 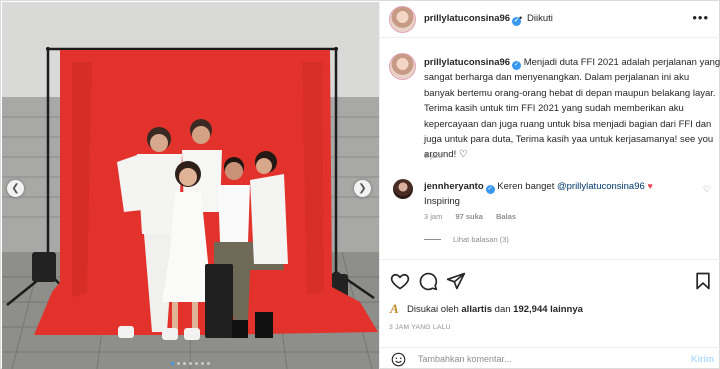 I want to click on chevron-left-icon: ❮, so click(x=15, y=188).